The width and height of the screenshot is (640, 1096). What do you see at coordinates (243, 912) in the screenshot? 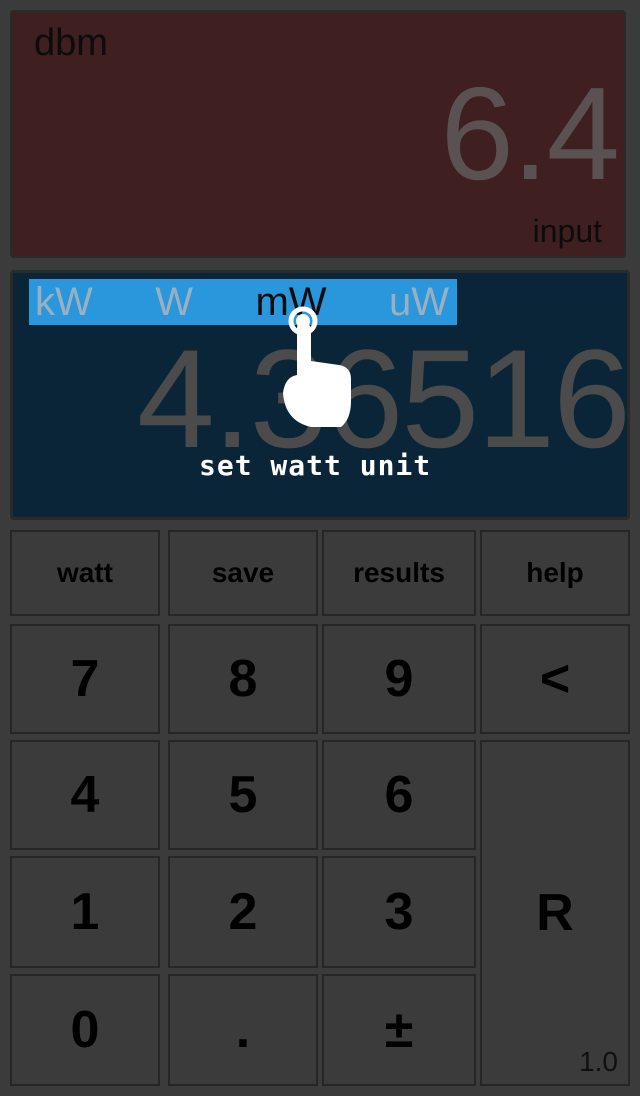
I see `key-2: 2` at bounding box center [243, 912].